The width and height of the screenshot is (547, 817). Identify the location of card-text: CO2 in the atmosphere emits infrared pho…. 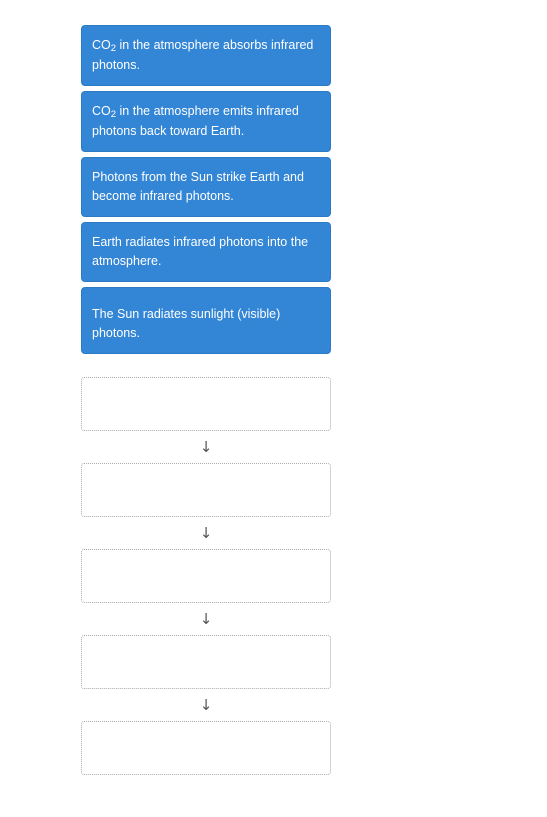
(195, 121).